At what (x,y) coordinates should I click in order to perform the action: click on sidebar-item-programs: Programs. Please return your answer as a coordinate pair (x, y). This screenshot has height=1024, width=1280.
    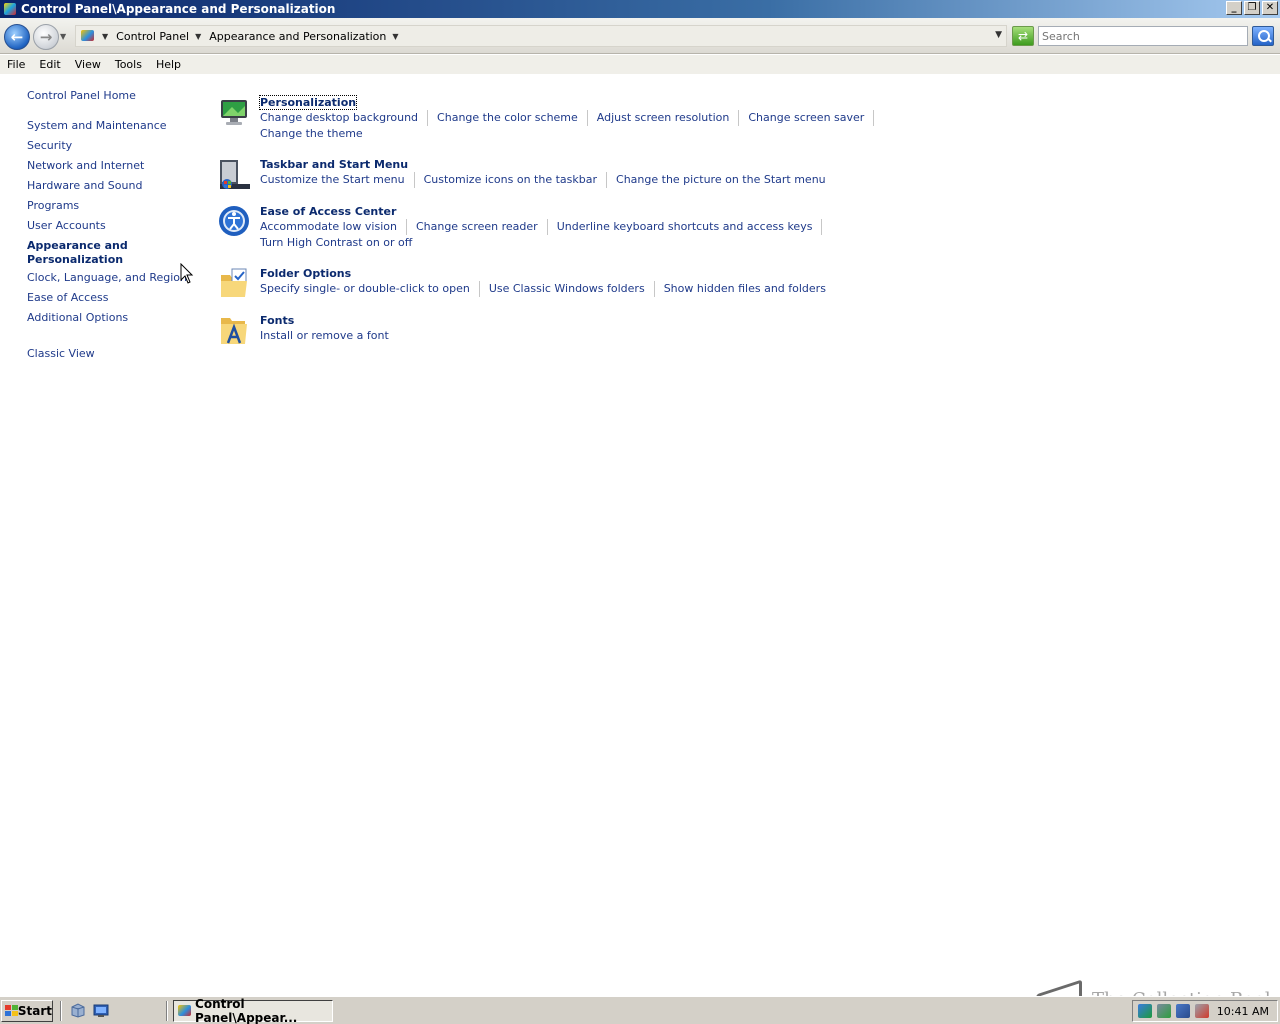
    Looking at the image, I should click on (53, 206).